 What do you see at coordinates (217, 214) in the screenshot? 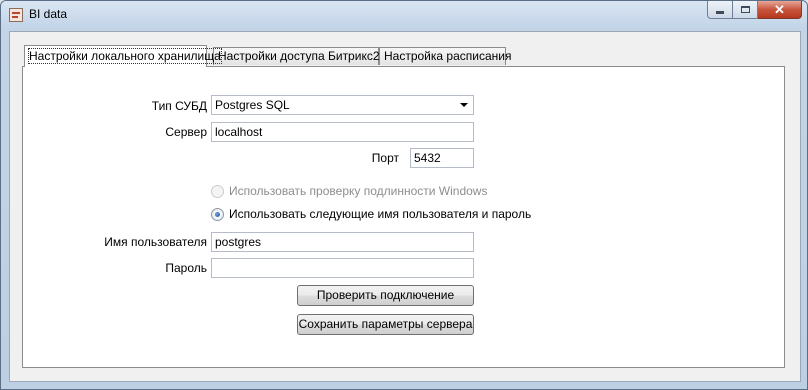
I see `radio-user-pass` at bounding box center [217, 214].